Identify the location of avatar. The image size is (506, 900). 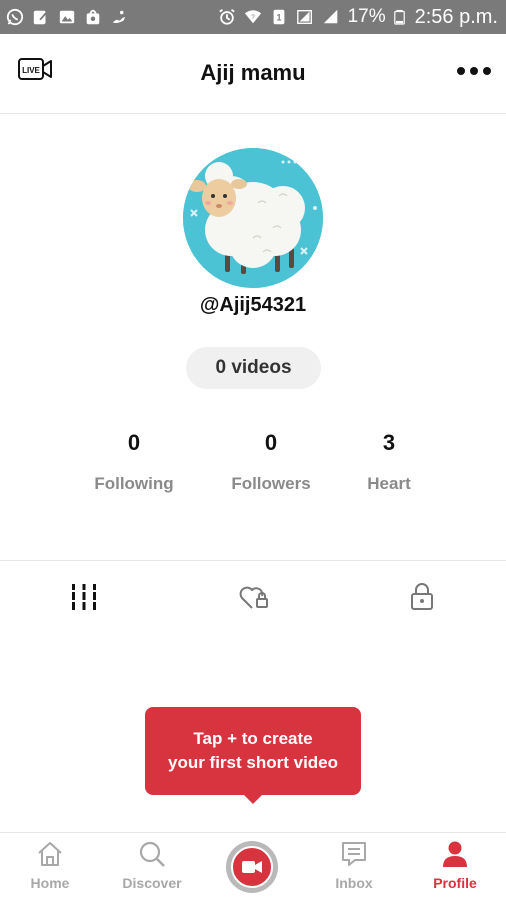
(253, 218).